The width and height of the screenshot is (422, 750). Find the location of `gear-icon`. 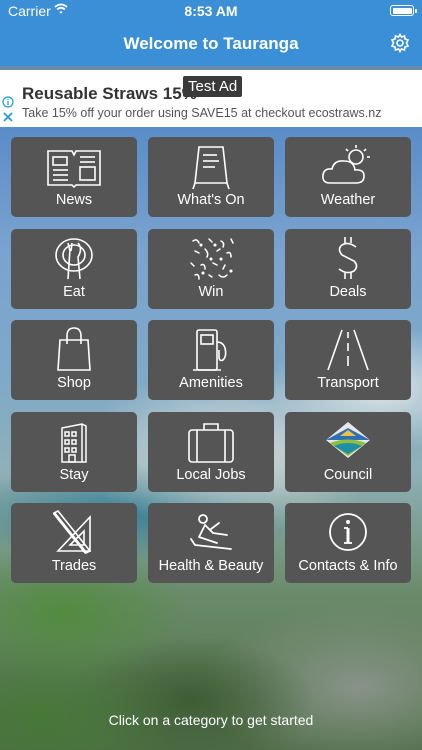

gear-icon is located at coordinates (400, 43).